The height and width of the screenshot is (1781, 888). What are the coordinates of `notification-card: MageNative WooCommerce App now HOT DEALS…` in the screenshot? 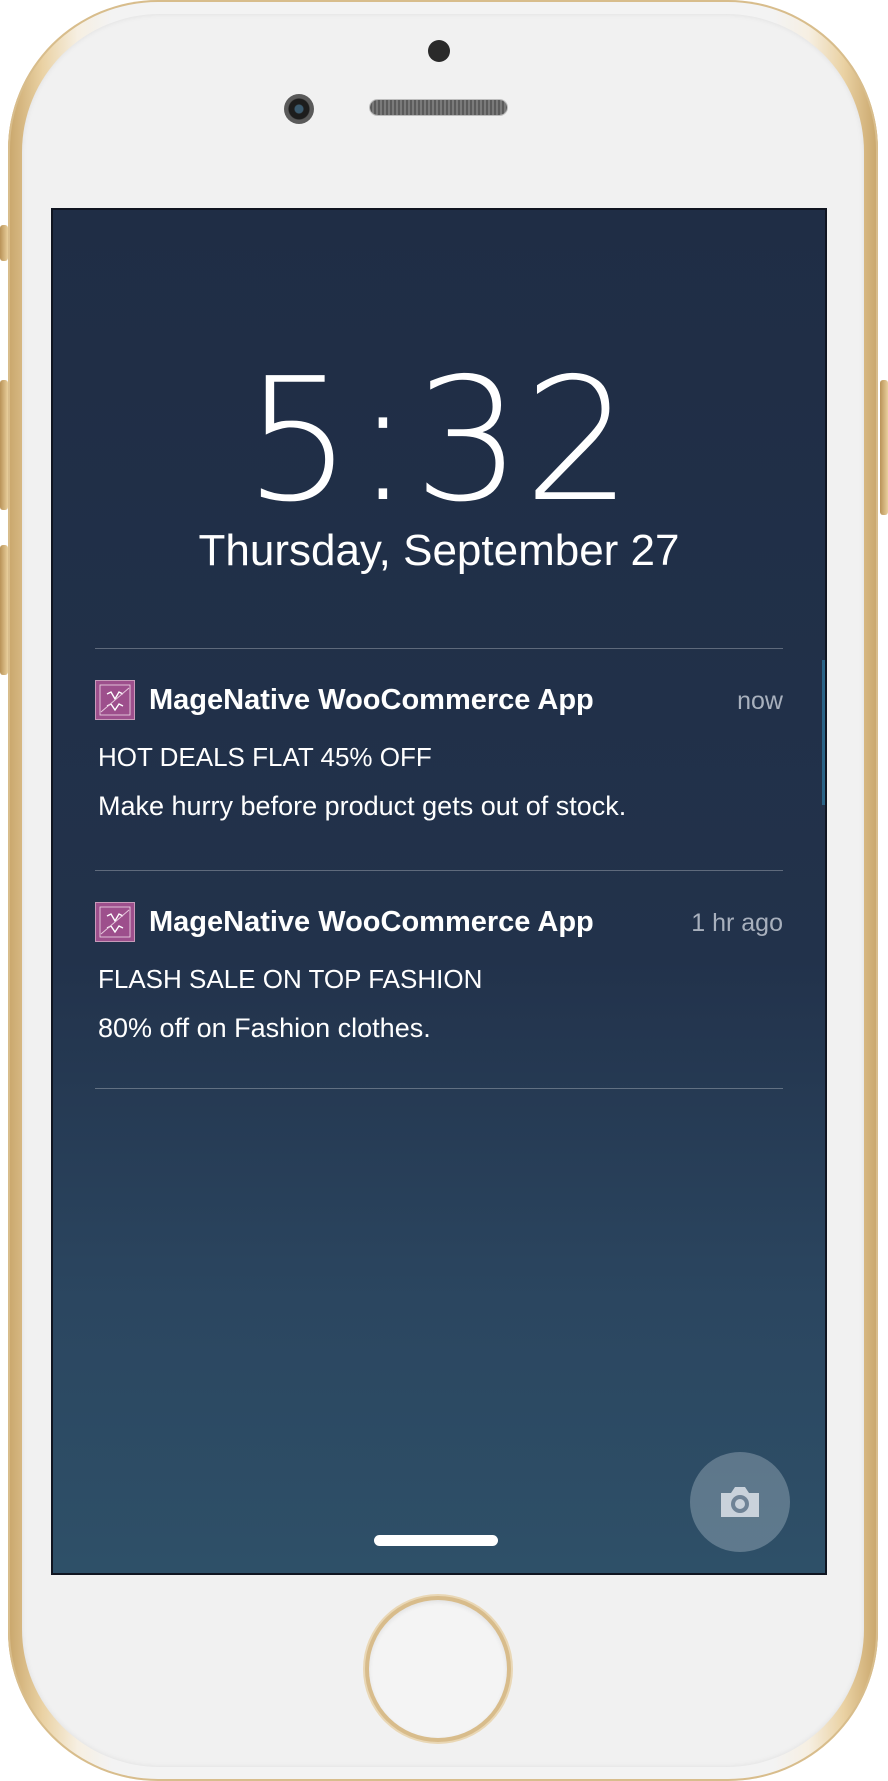 It's located at (439, 751).